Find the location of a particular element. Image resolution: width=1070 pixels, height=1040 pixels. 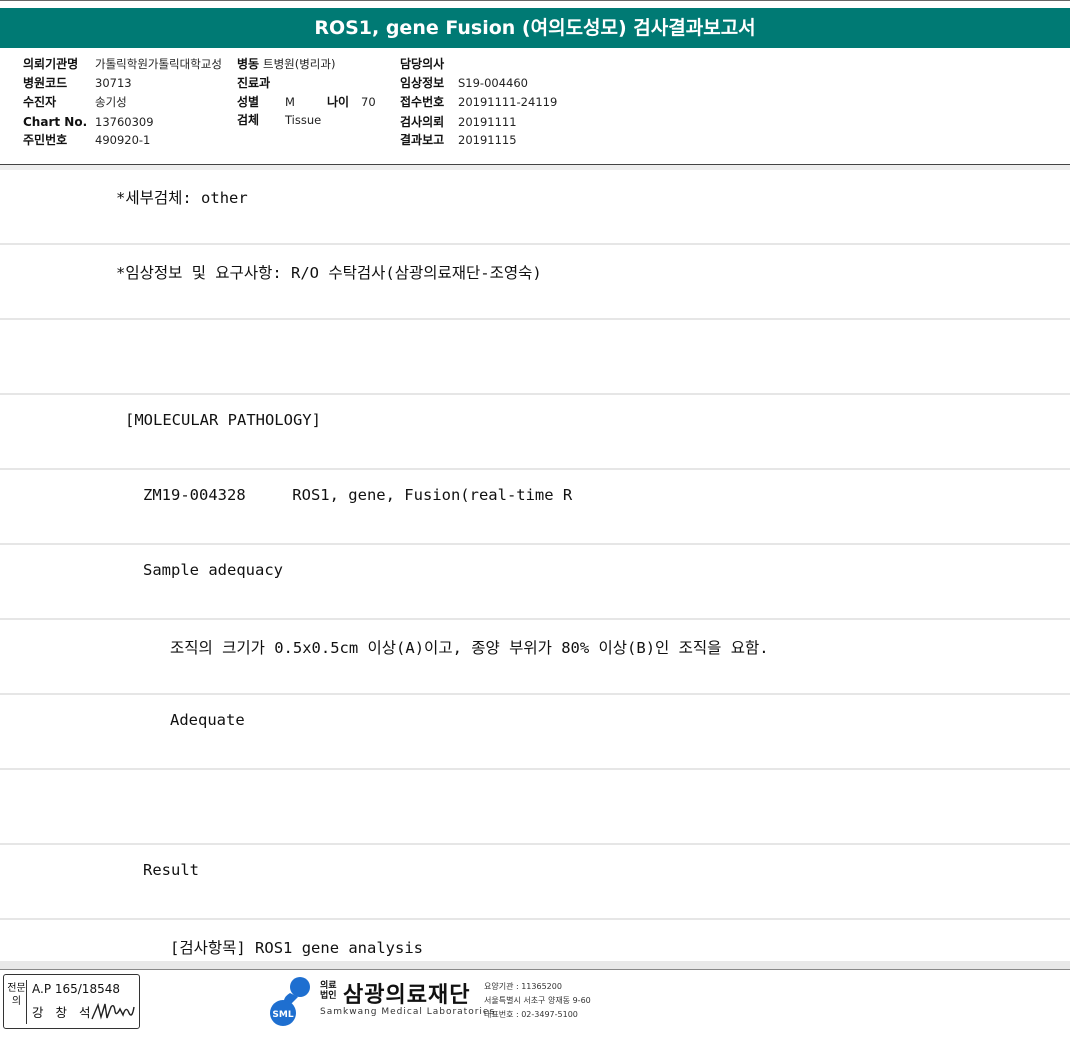

result-row: Sample adequacy is located at coordinates (535, 582).